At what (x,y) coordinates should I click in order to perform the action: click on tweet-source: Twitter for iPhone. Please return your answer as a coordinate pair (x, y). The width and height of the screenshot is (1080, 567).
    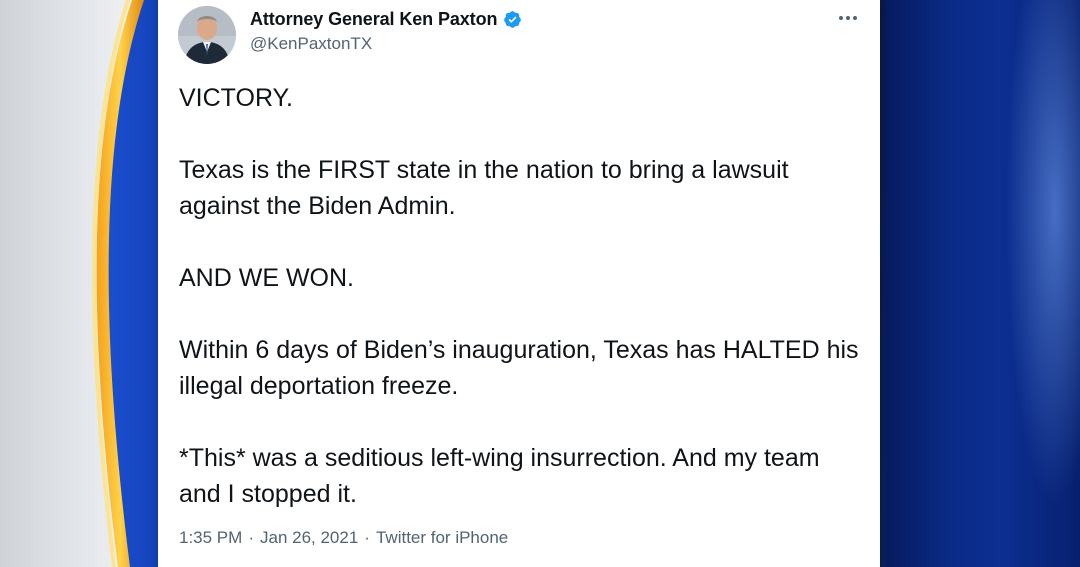
    Looking at the image, I should click on (442, 538).